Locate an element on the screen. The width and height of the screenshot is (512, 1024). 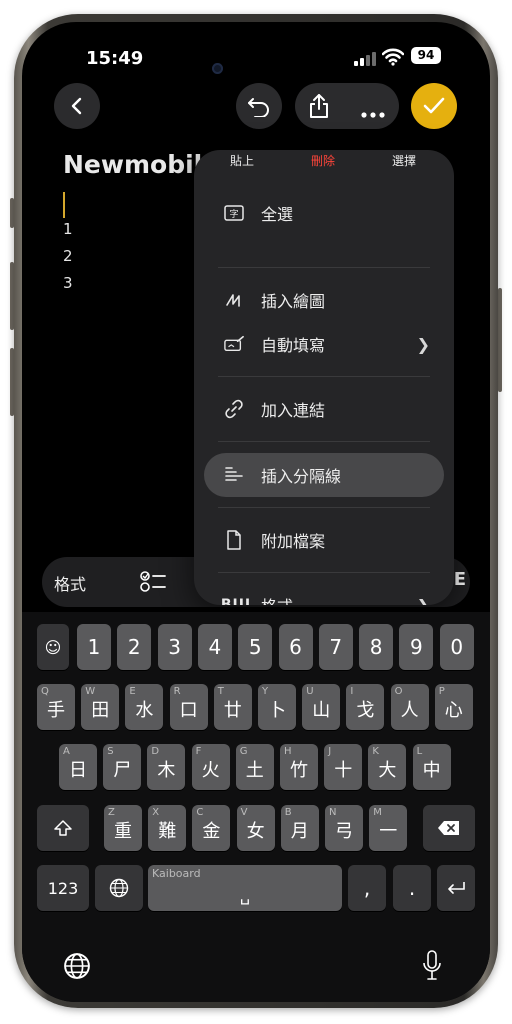
number-key: 0 is located at coordinates (456, 647).